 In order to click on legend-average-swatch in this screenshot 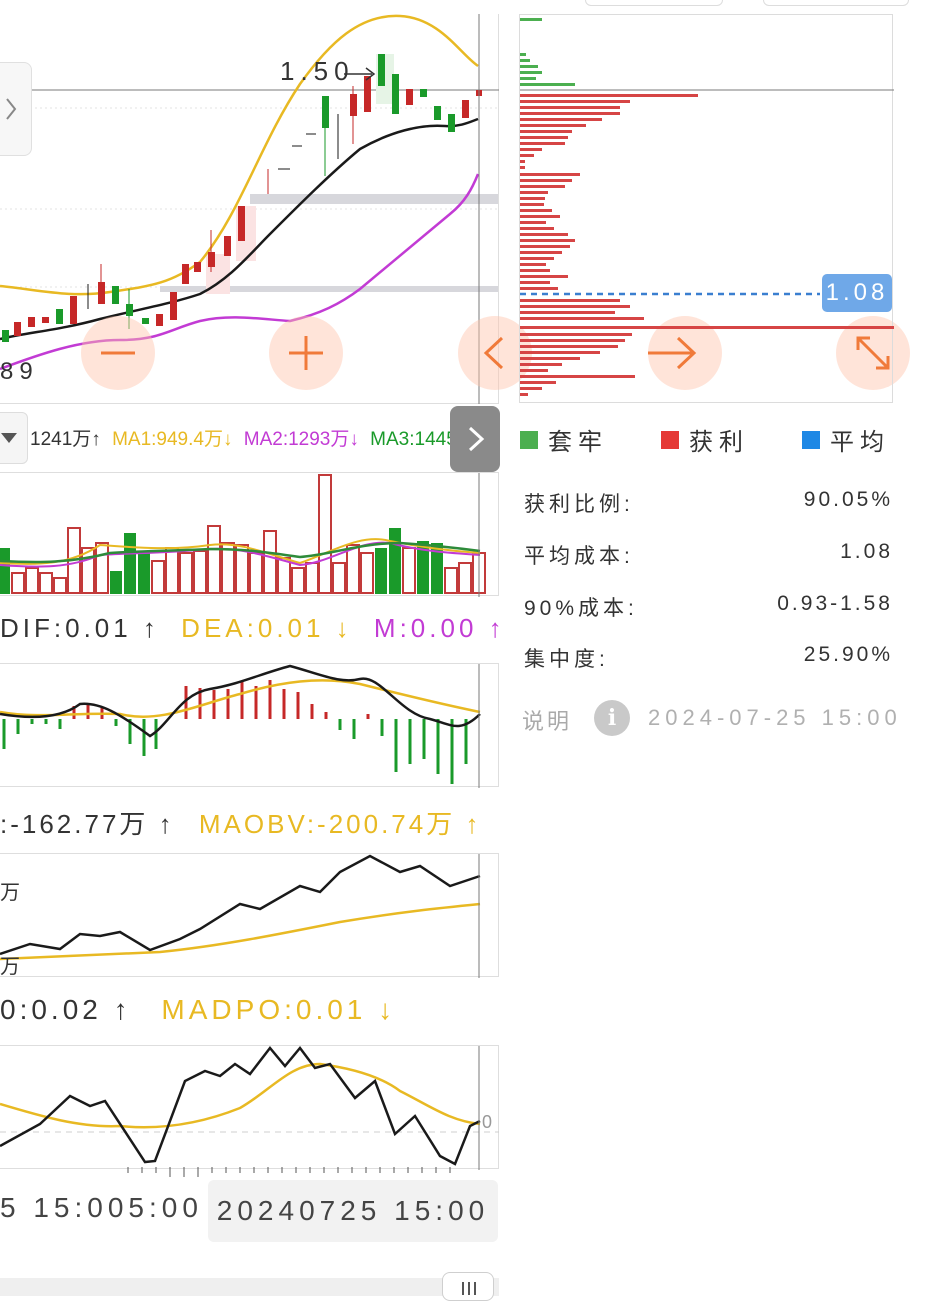, I will do `click(811, 439)`.